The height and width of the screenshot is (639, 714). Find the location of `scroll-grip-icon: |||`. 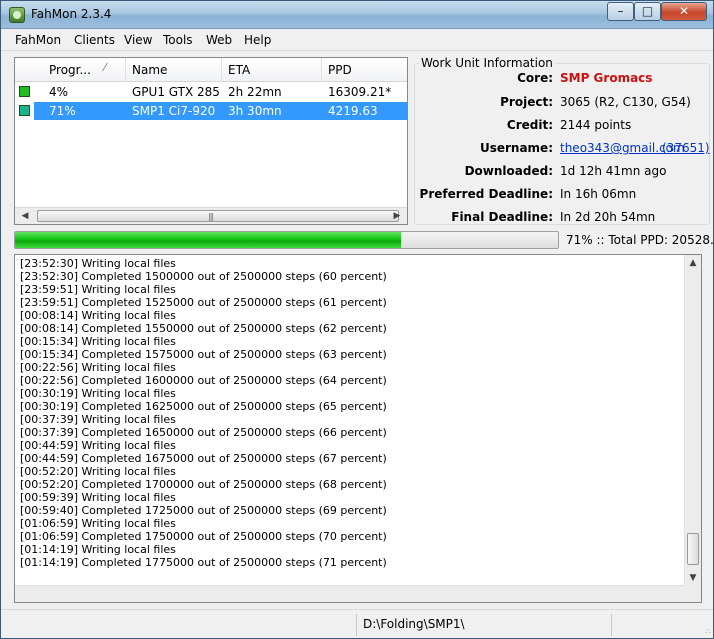

scroll-grip-icon: ||| is located at coordinates (211, 216).